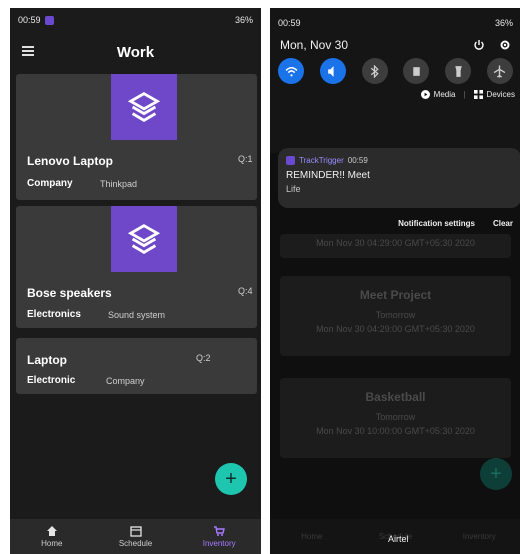 The height and width of the screenshot is (554, 520). Describe the element at coordinates (245, 159) in the screenshot. I see `item-qty: Q:1` at that location.